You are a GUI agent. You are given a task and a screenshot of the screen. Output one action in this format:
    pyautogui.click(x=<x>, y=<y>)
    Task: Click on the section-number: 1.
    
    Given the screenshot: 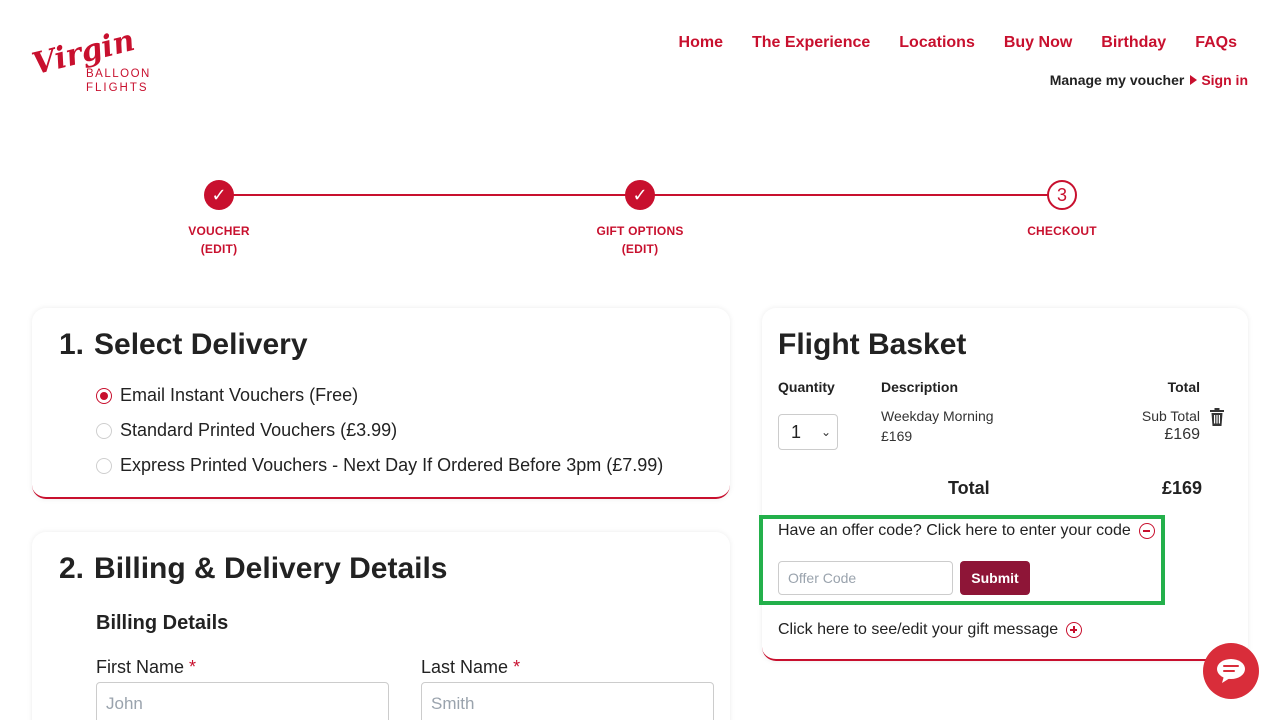 What is the action you would take?
    pyautogui.click(x=72, y=344)
    